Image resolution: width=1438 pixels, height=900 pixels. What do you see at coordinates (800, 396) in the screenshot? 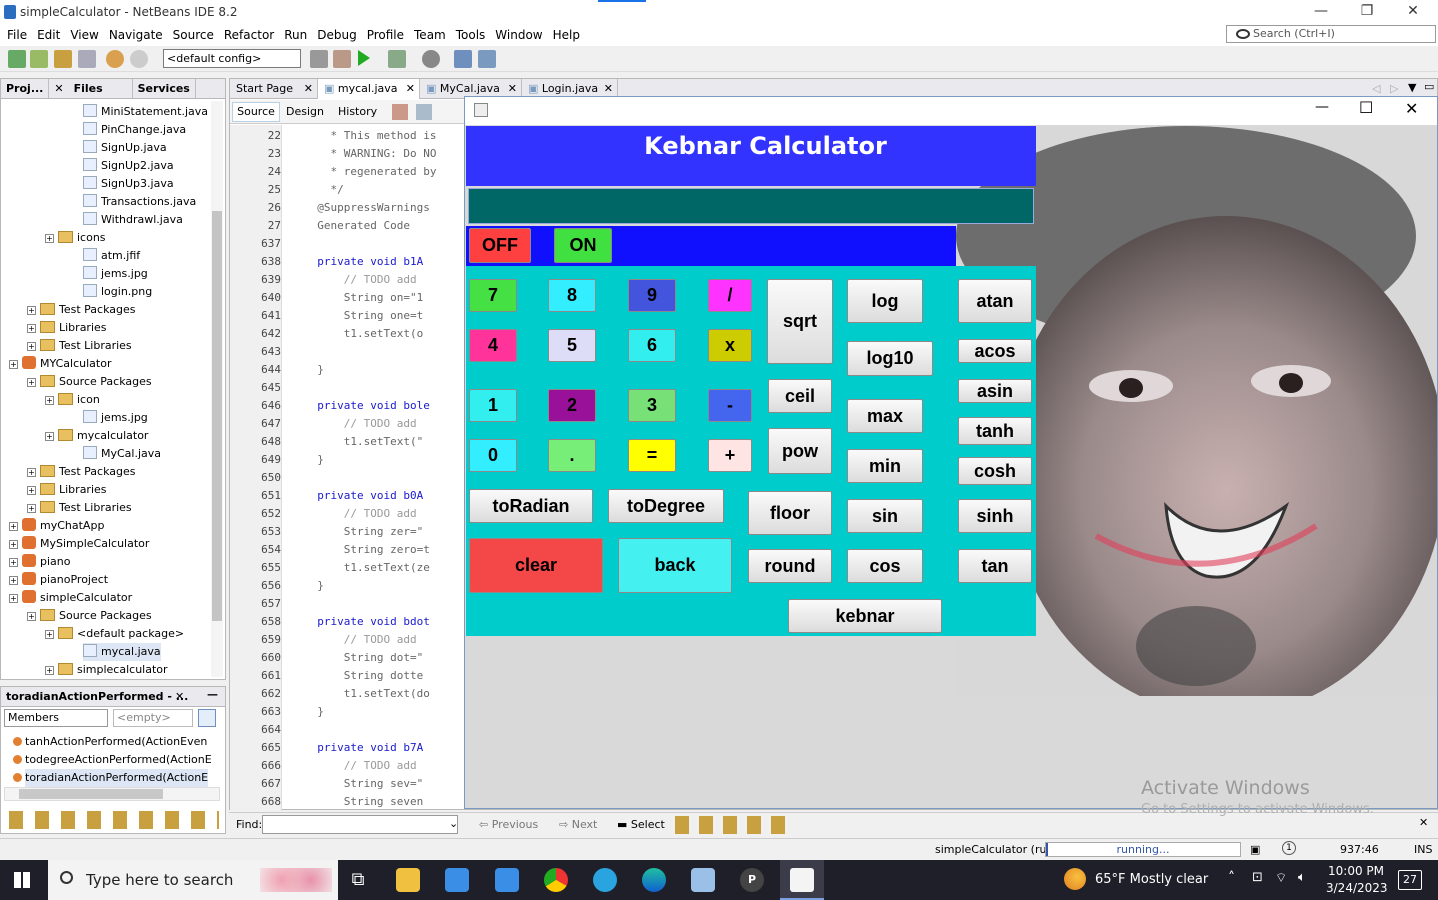
I see `ceil-button: ceil` at bounding box center [800, 396].